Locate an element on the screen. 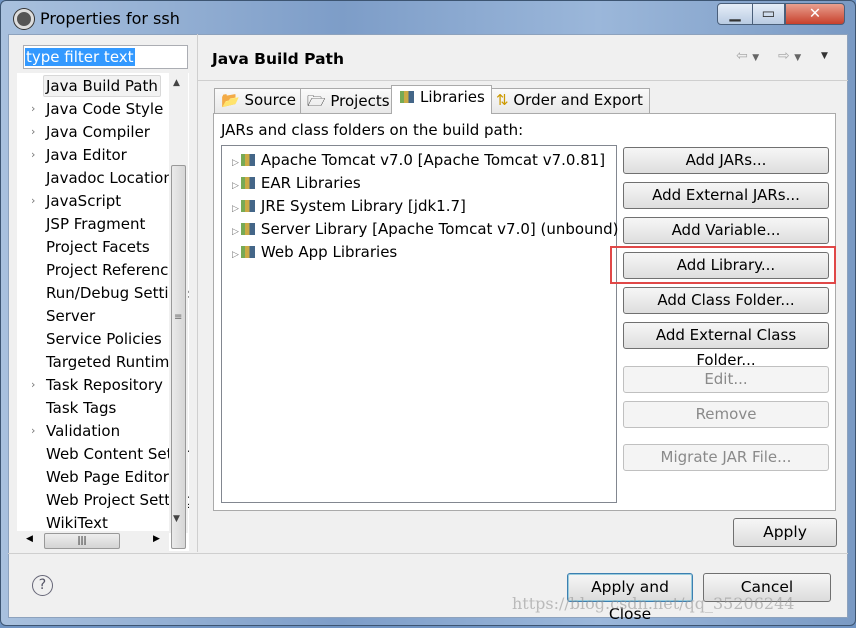 The image size is (856, 628). minimize-button: ▁ is located at coordinates (735, 14).